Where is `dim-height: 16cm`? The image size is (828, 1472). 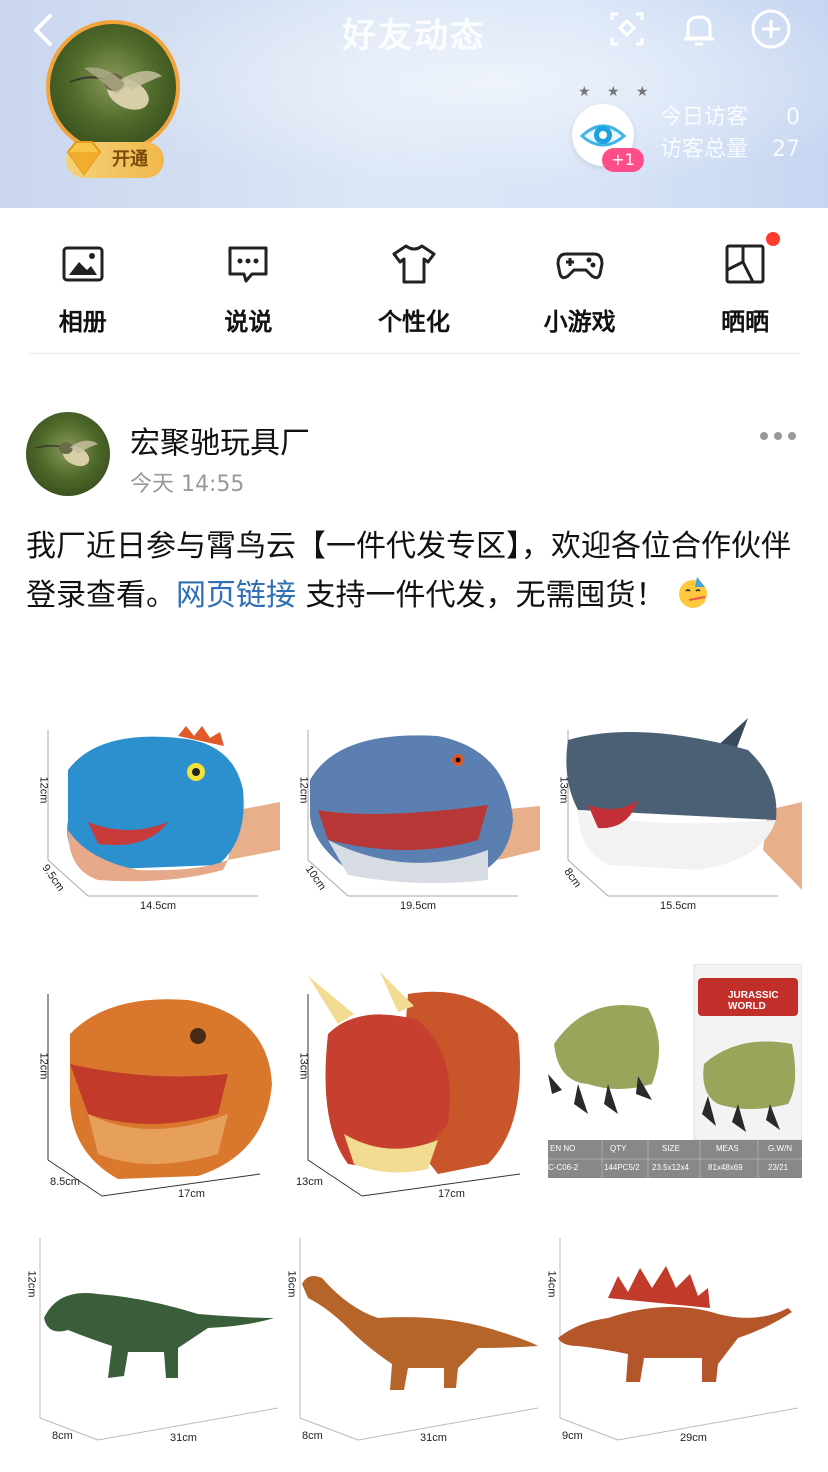
dim-height: 16cm is located at coordinates (293, 1284).